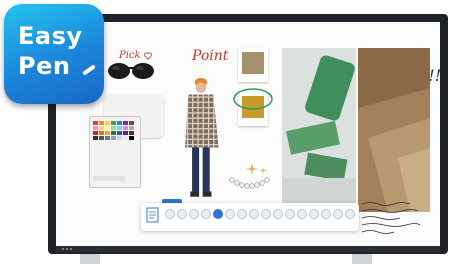  Describe the element at coordinates (50, 36) in the screenshot. I see `app-icon-line1: Easy` at that location.